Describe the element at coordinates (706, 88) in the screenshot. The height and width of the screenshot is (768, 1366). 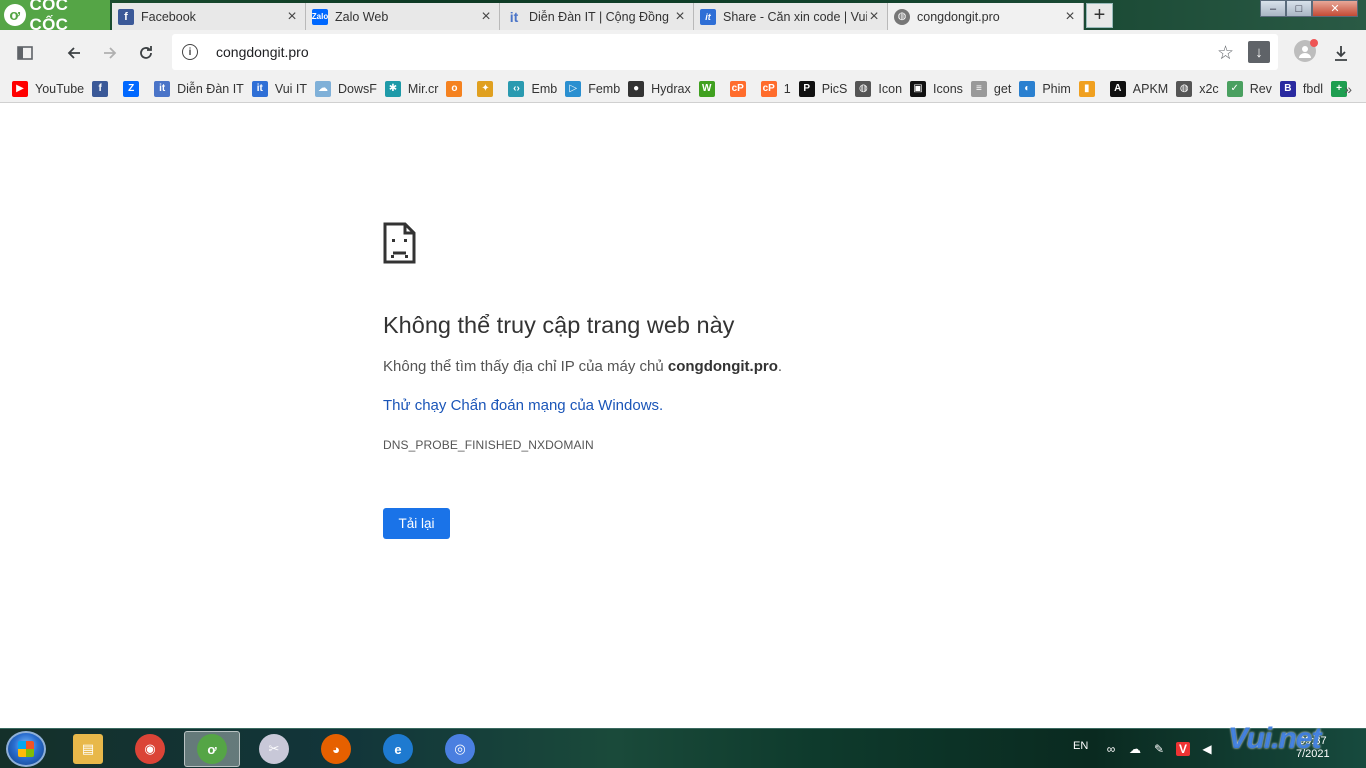
I see `whatsapp-icon: W` at that location.